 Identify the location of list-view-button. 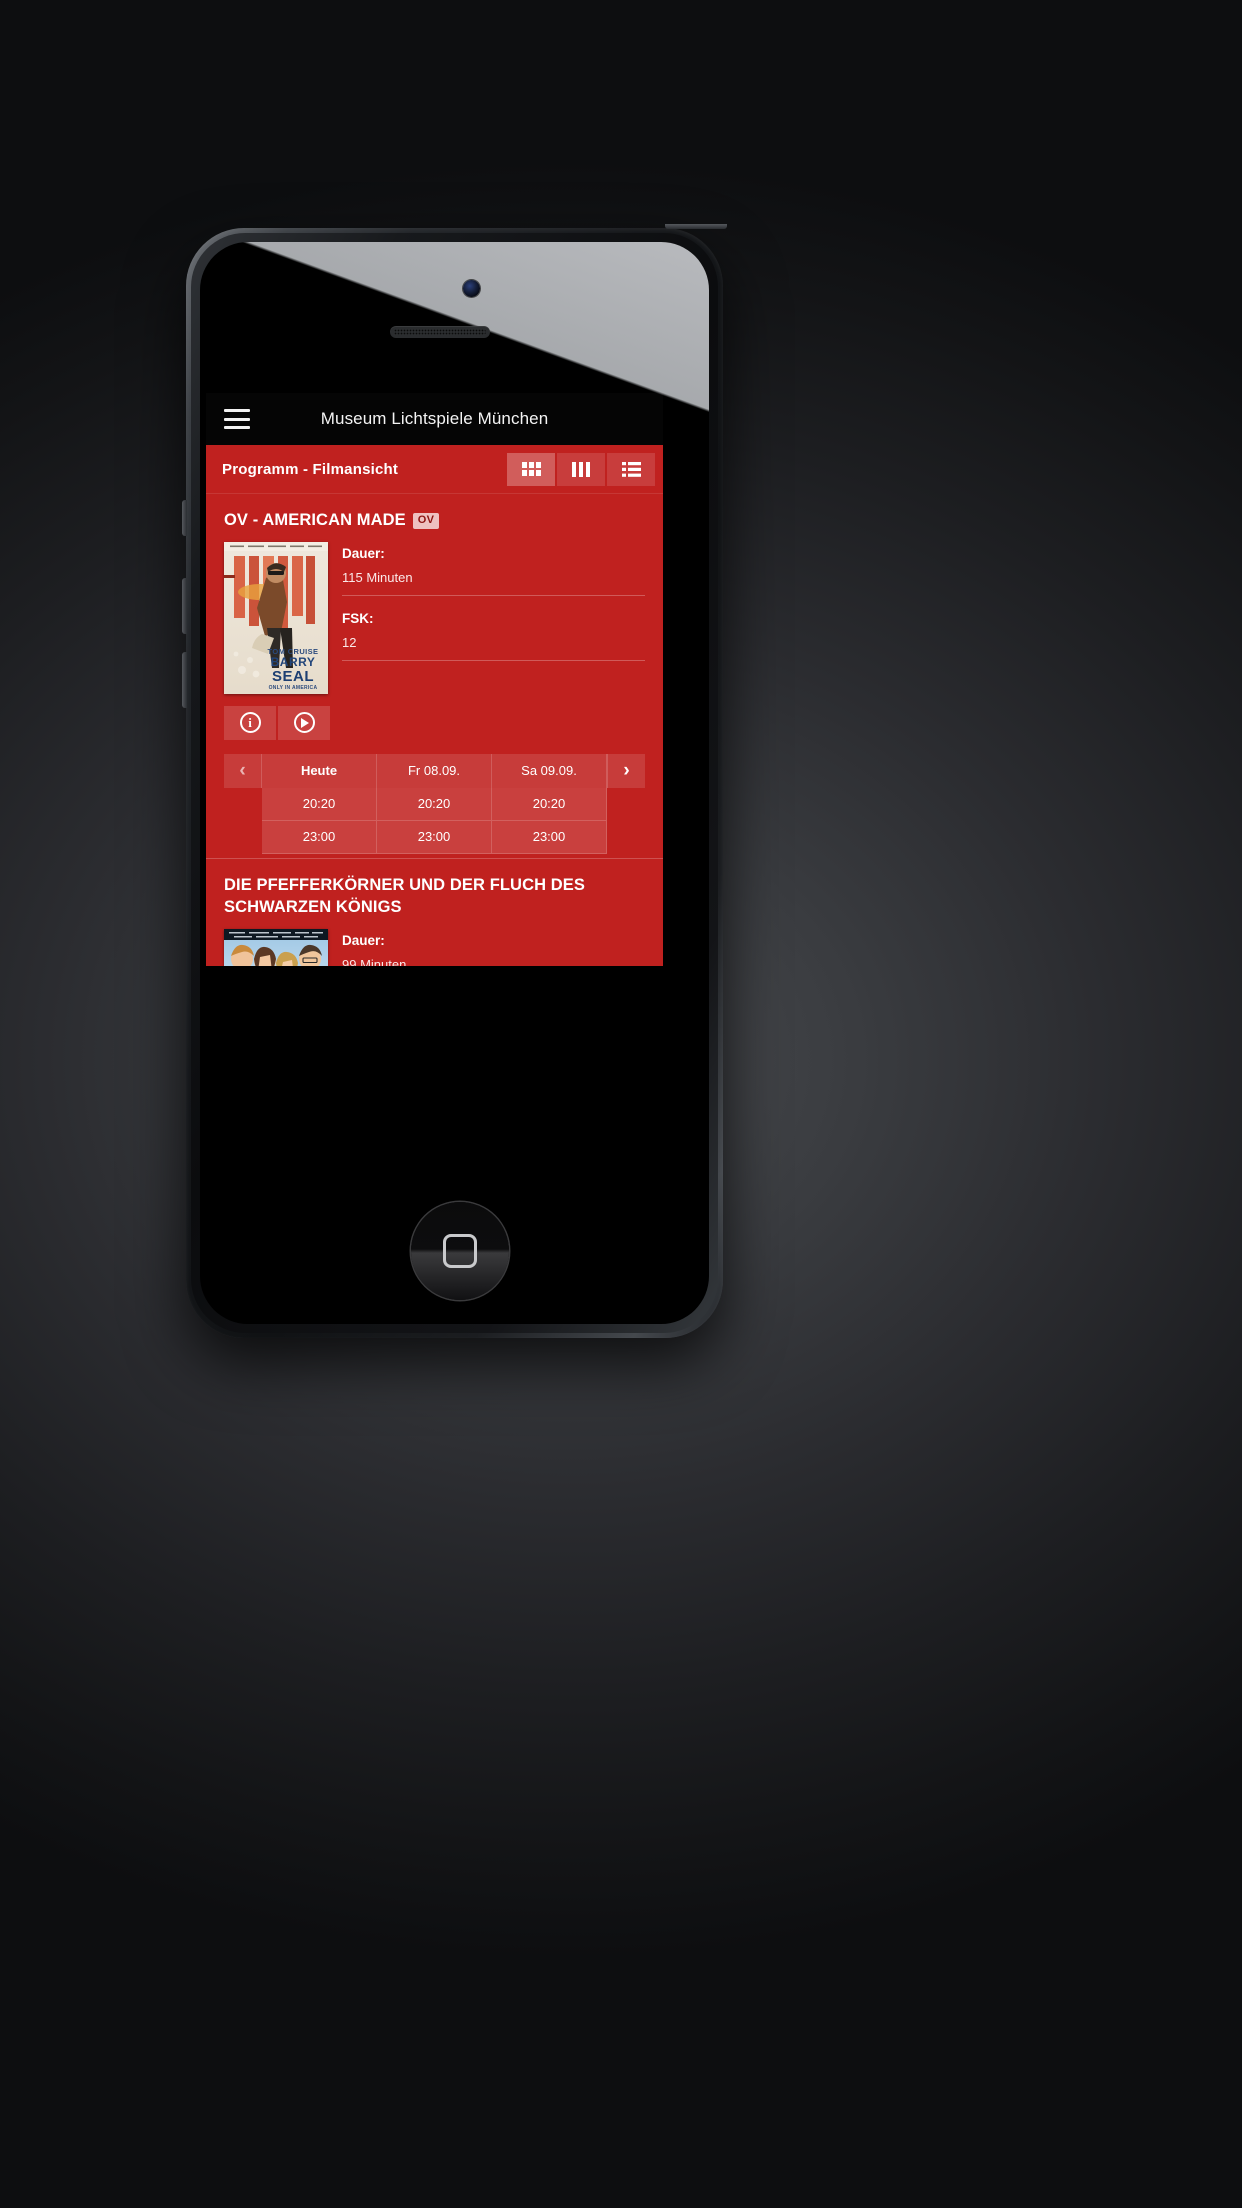
(631, 469).